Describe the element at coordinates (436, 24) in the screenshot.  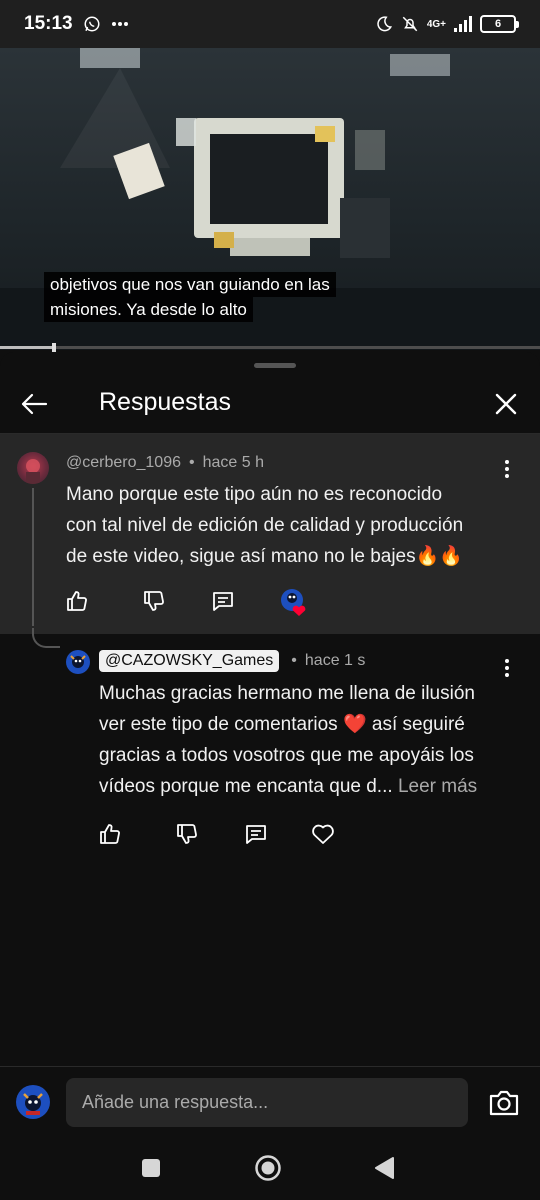
I see `network-label: 4G+` at that location.